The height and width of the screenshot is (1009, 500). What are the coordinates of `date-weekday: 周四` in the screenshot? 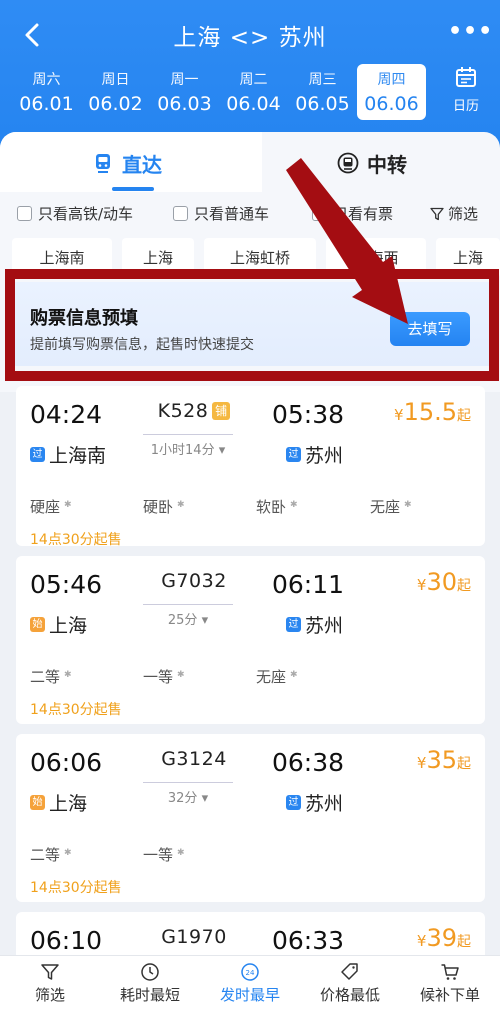 It's located at (391, 80).